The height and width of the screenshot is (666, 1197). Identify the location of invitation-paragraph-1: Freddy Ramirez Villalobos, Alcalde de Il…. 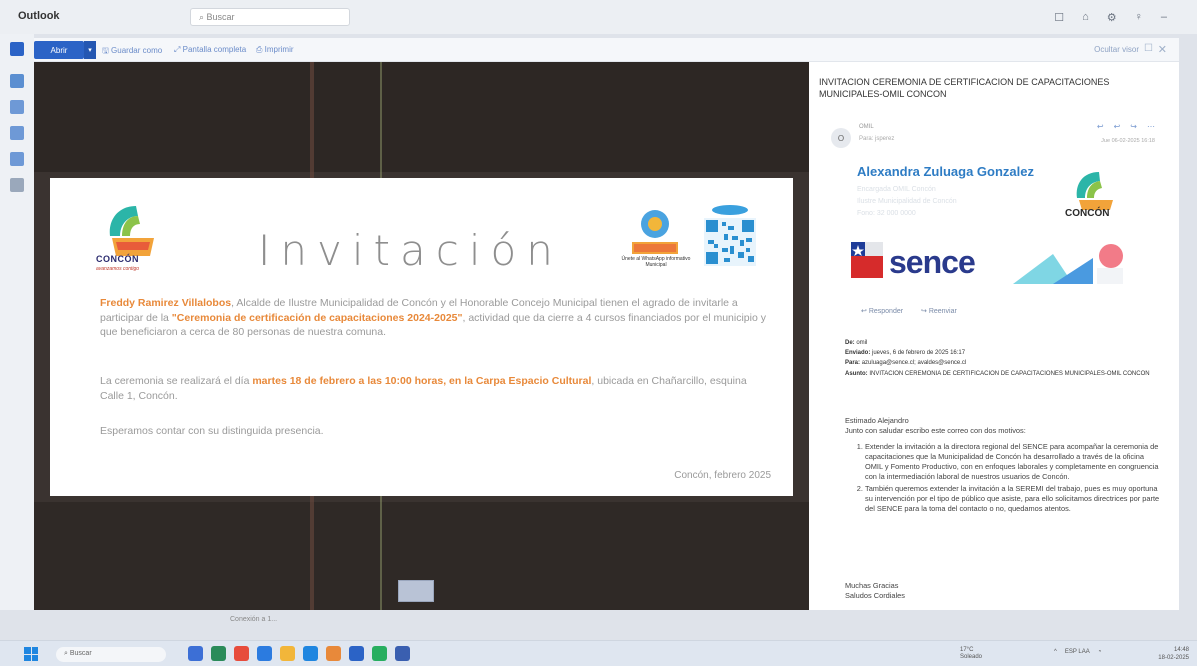
(435, 318).